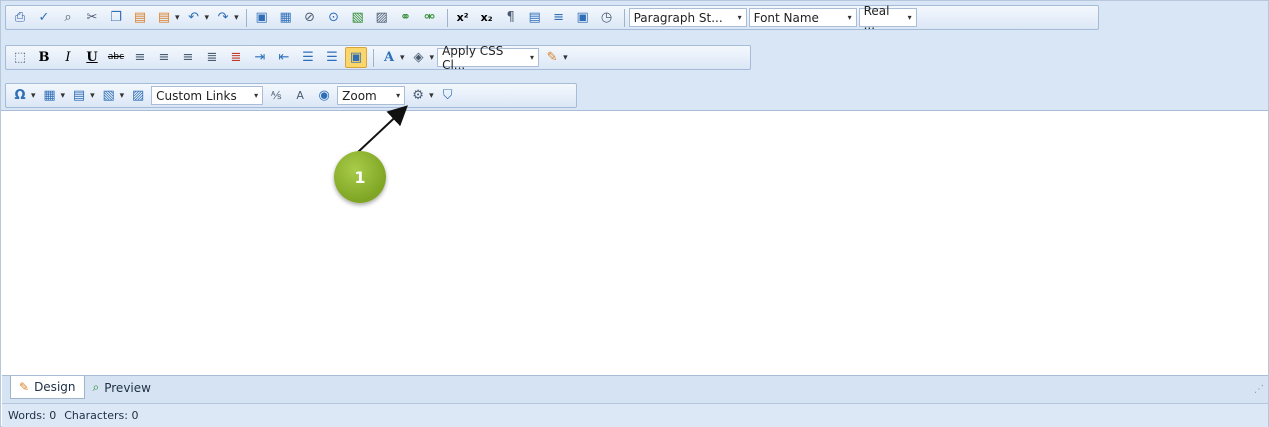 The width and height of the screenshot is (1269, 427). What do you see at coordinates (1259, 389) in the screenshot?
I see `resize-grip-icon: ⋰` at bounding box center [1259, 389].